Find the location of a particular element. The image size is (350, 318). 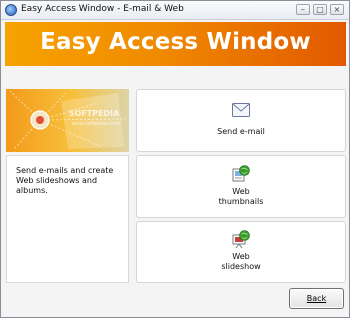

web-thumbnails-label-line1: Web is located at coordinates (241, 191).